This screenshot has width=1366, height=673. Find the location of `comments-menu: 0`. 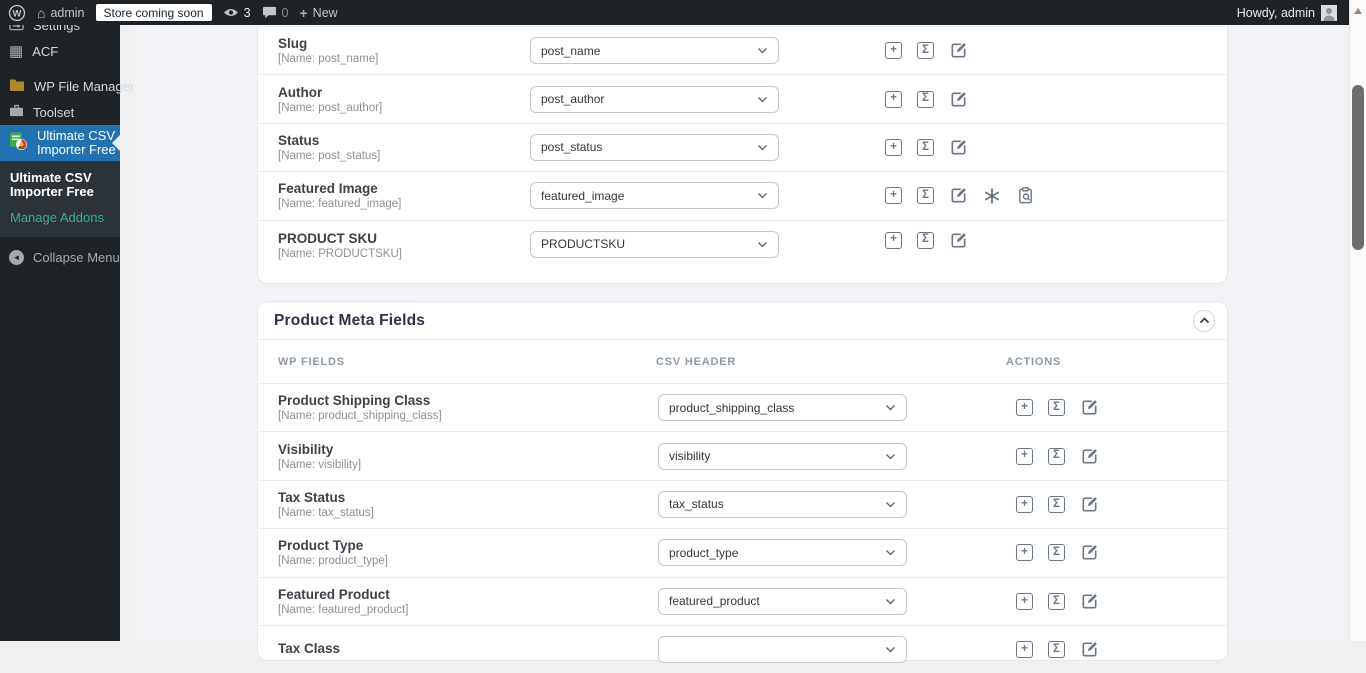

comments-menu: 0 is located at coordinates (275, 13).